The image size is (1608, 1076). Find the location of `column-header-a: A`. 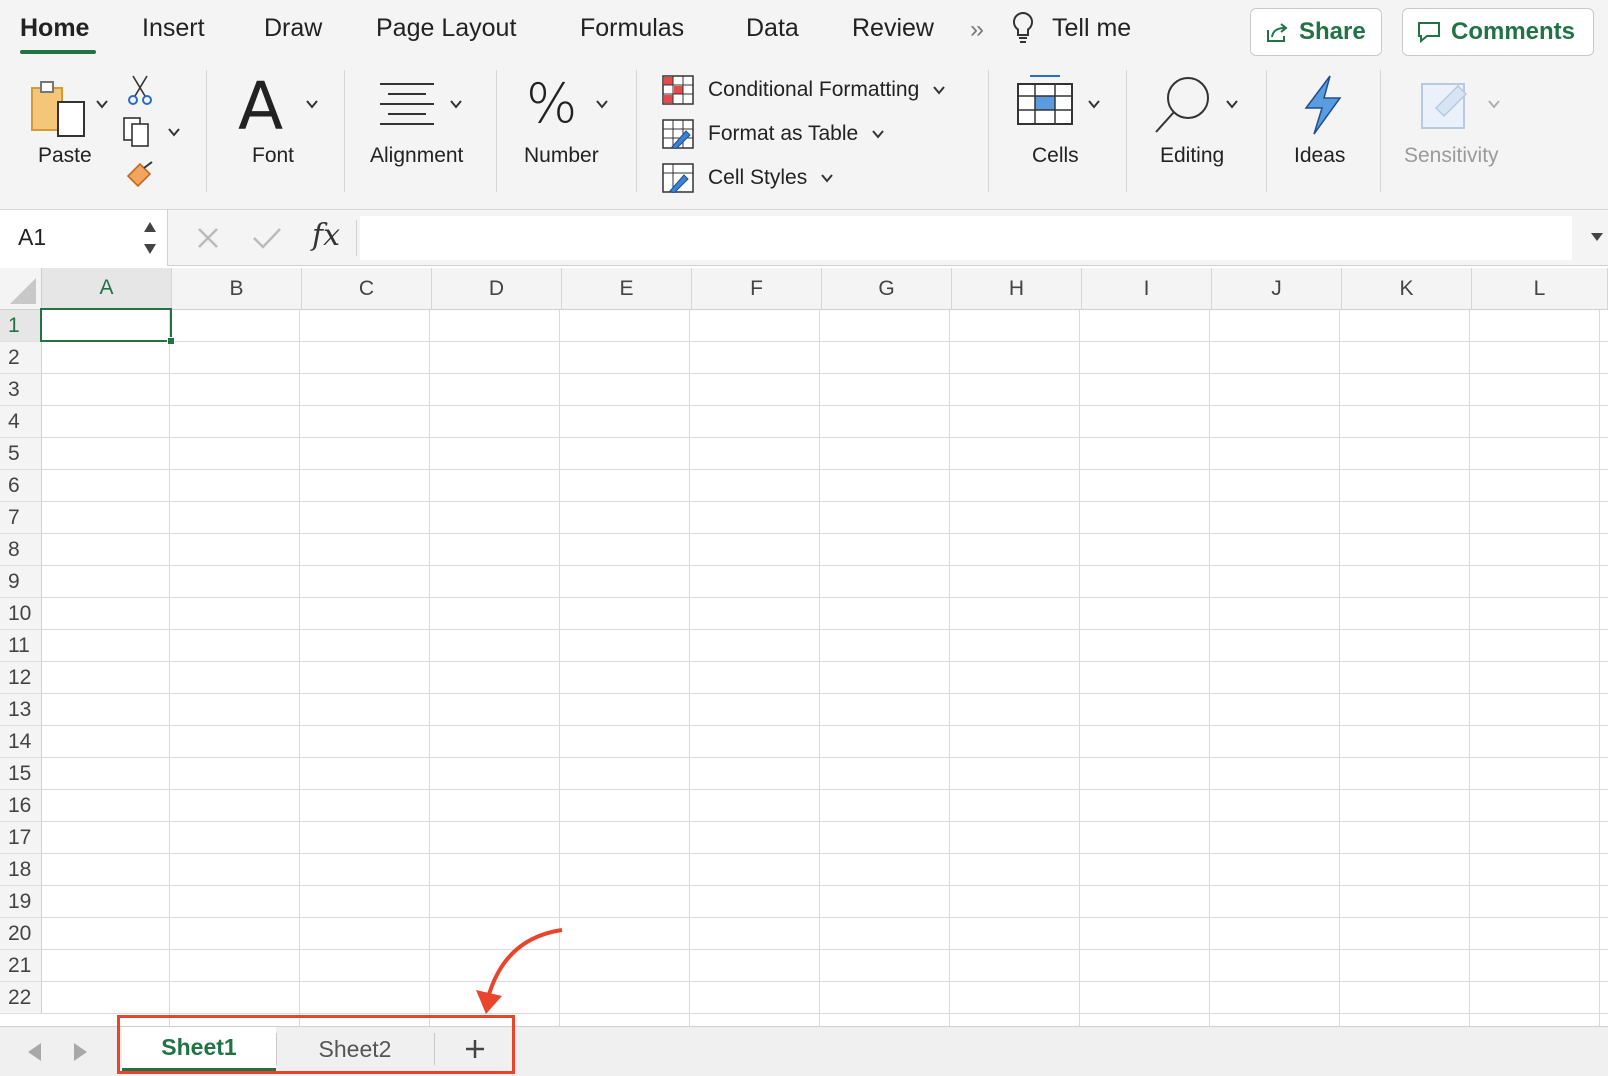

column-header-a: A is located at coordinates (107, 289).